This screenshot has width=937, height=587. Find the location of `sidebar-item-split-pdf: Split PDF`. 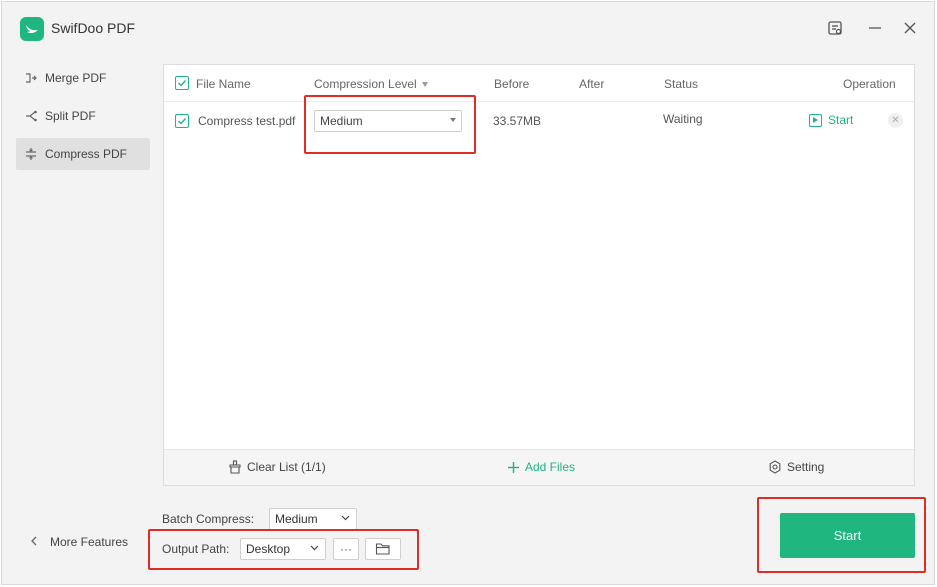

sidebar-item-split-pdf: Split PDF is located at coordinates (83, 116).